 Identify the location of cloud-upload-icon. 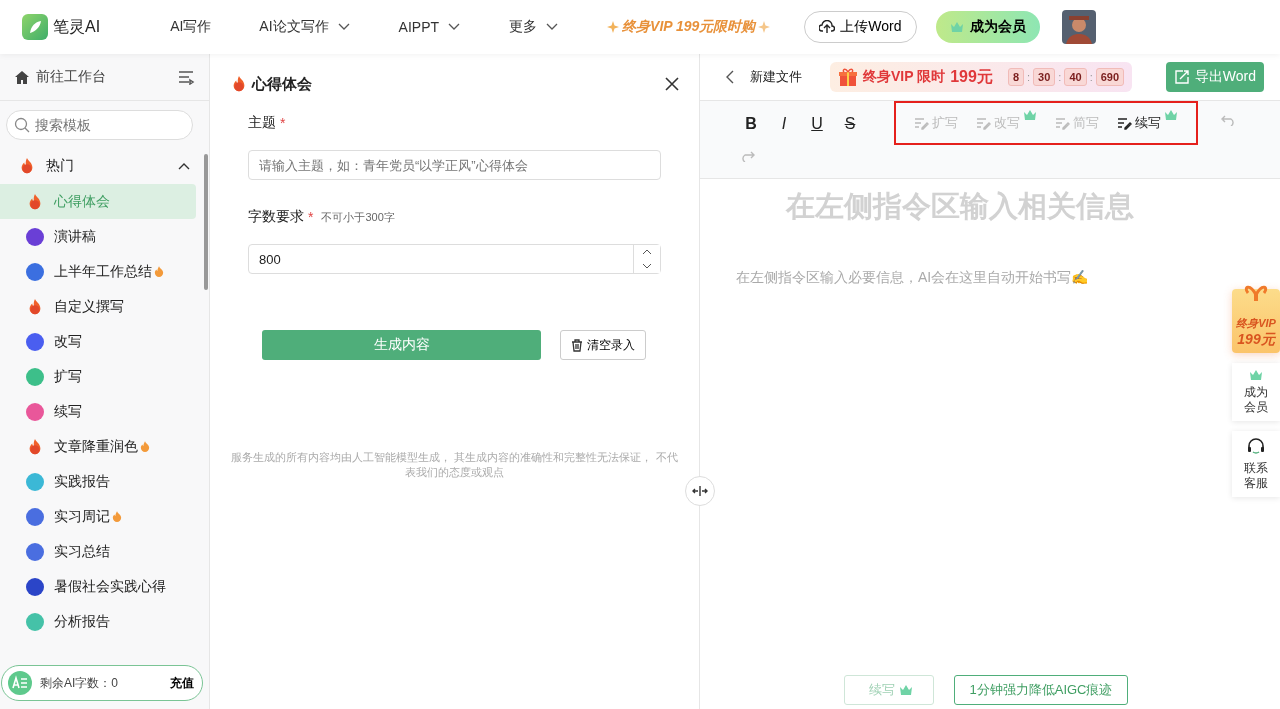
(827, 27).